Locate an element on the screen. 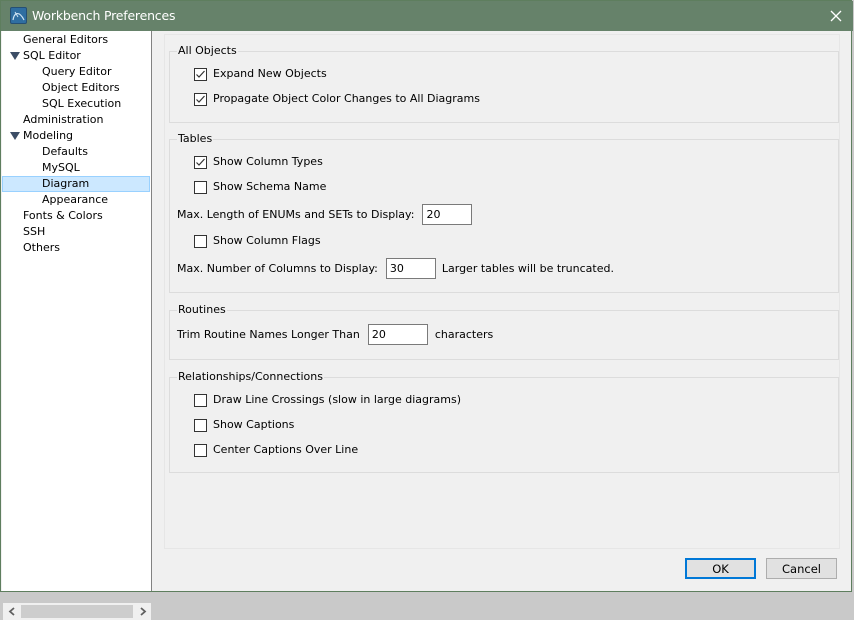 This screenshot has width=854, height=620. expand-new-objects-checkbox: Expand New Objects is located at coordinates (260, 74).